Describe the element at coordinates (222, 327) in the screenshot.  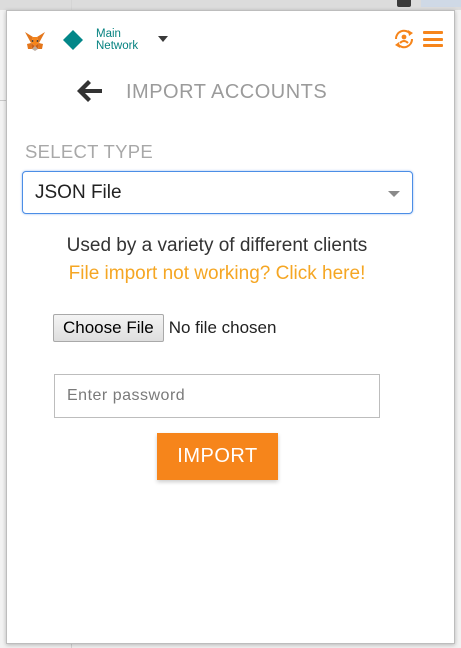
I see `file-status-text: No file chosen` at that location.